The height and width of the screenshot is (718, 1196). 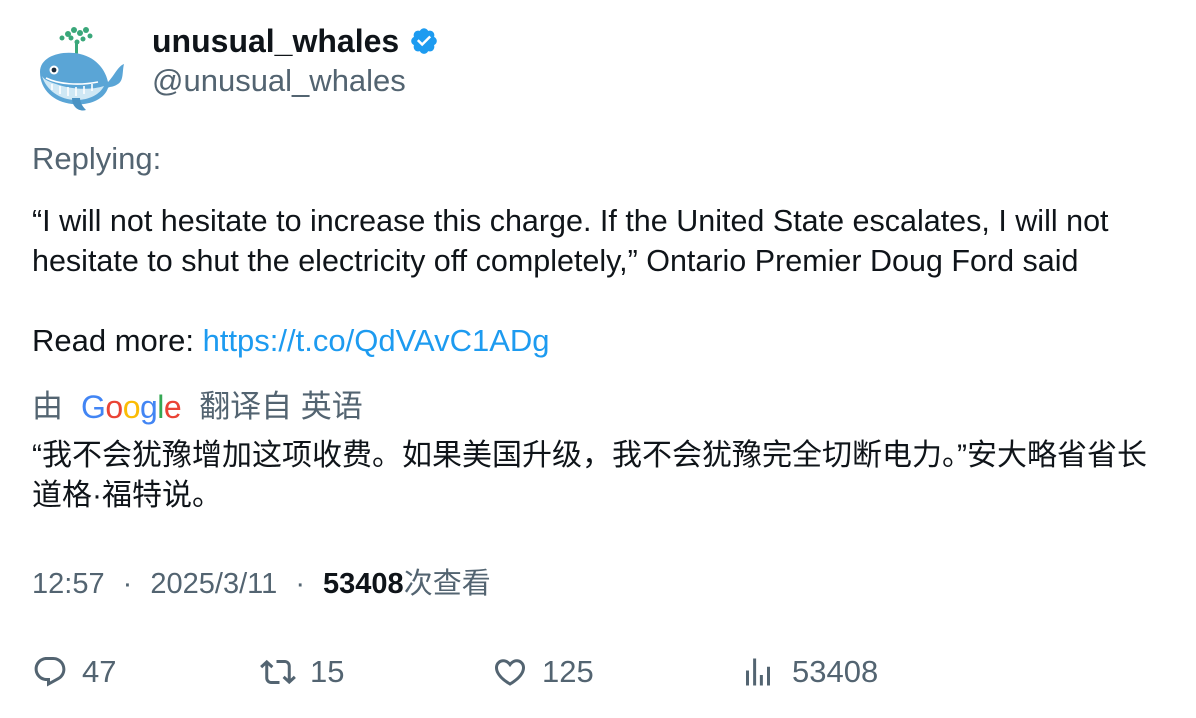 I want to click on tweet-link: https://t.co/QdVAvC1ADg, so click(x=376, y=340).